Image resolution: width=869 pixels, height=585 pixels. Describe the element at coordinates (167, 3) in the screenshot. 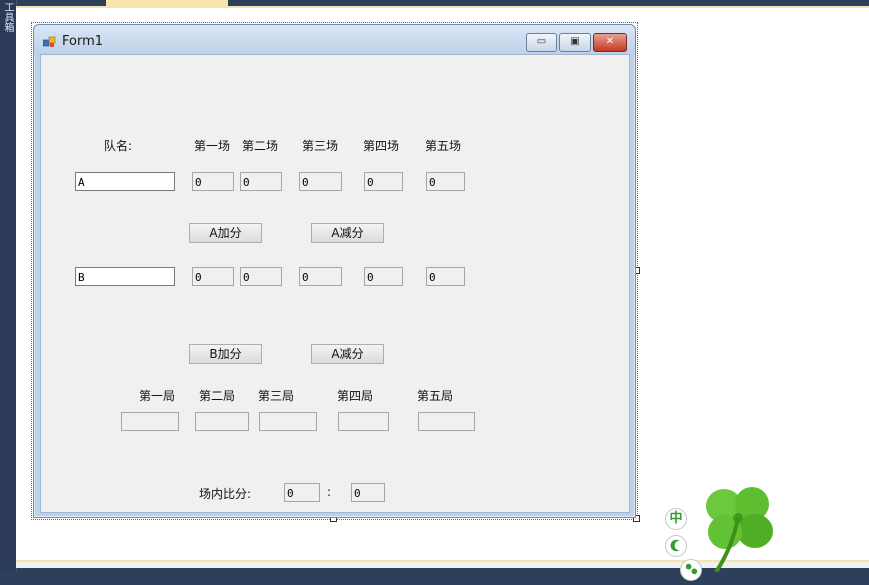

I see `document-tab-strip` at that location.